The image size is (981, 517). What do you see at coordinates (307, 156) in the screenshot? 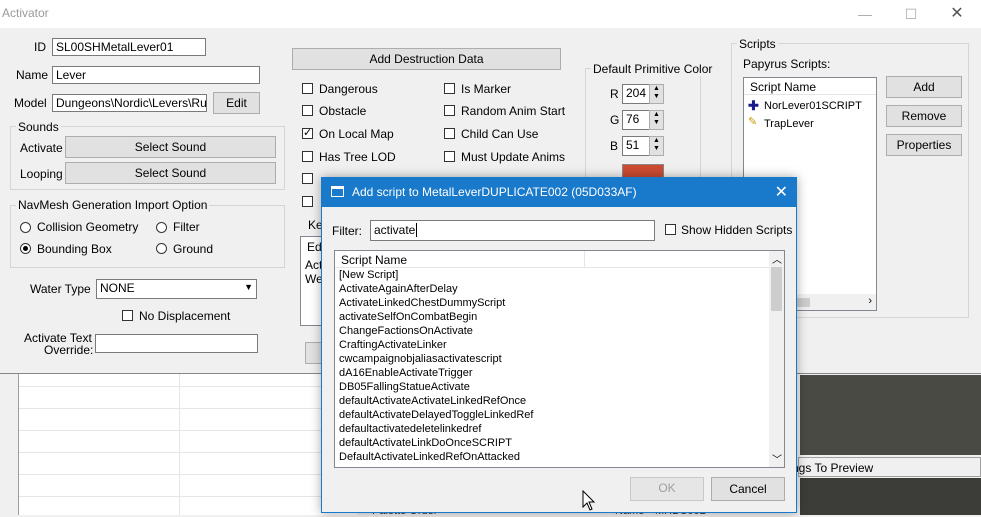
I see `has-tree-lod-checkbox` at bounding box center [307, 156].